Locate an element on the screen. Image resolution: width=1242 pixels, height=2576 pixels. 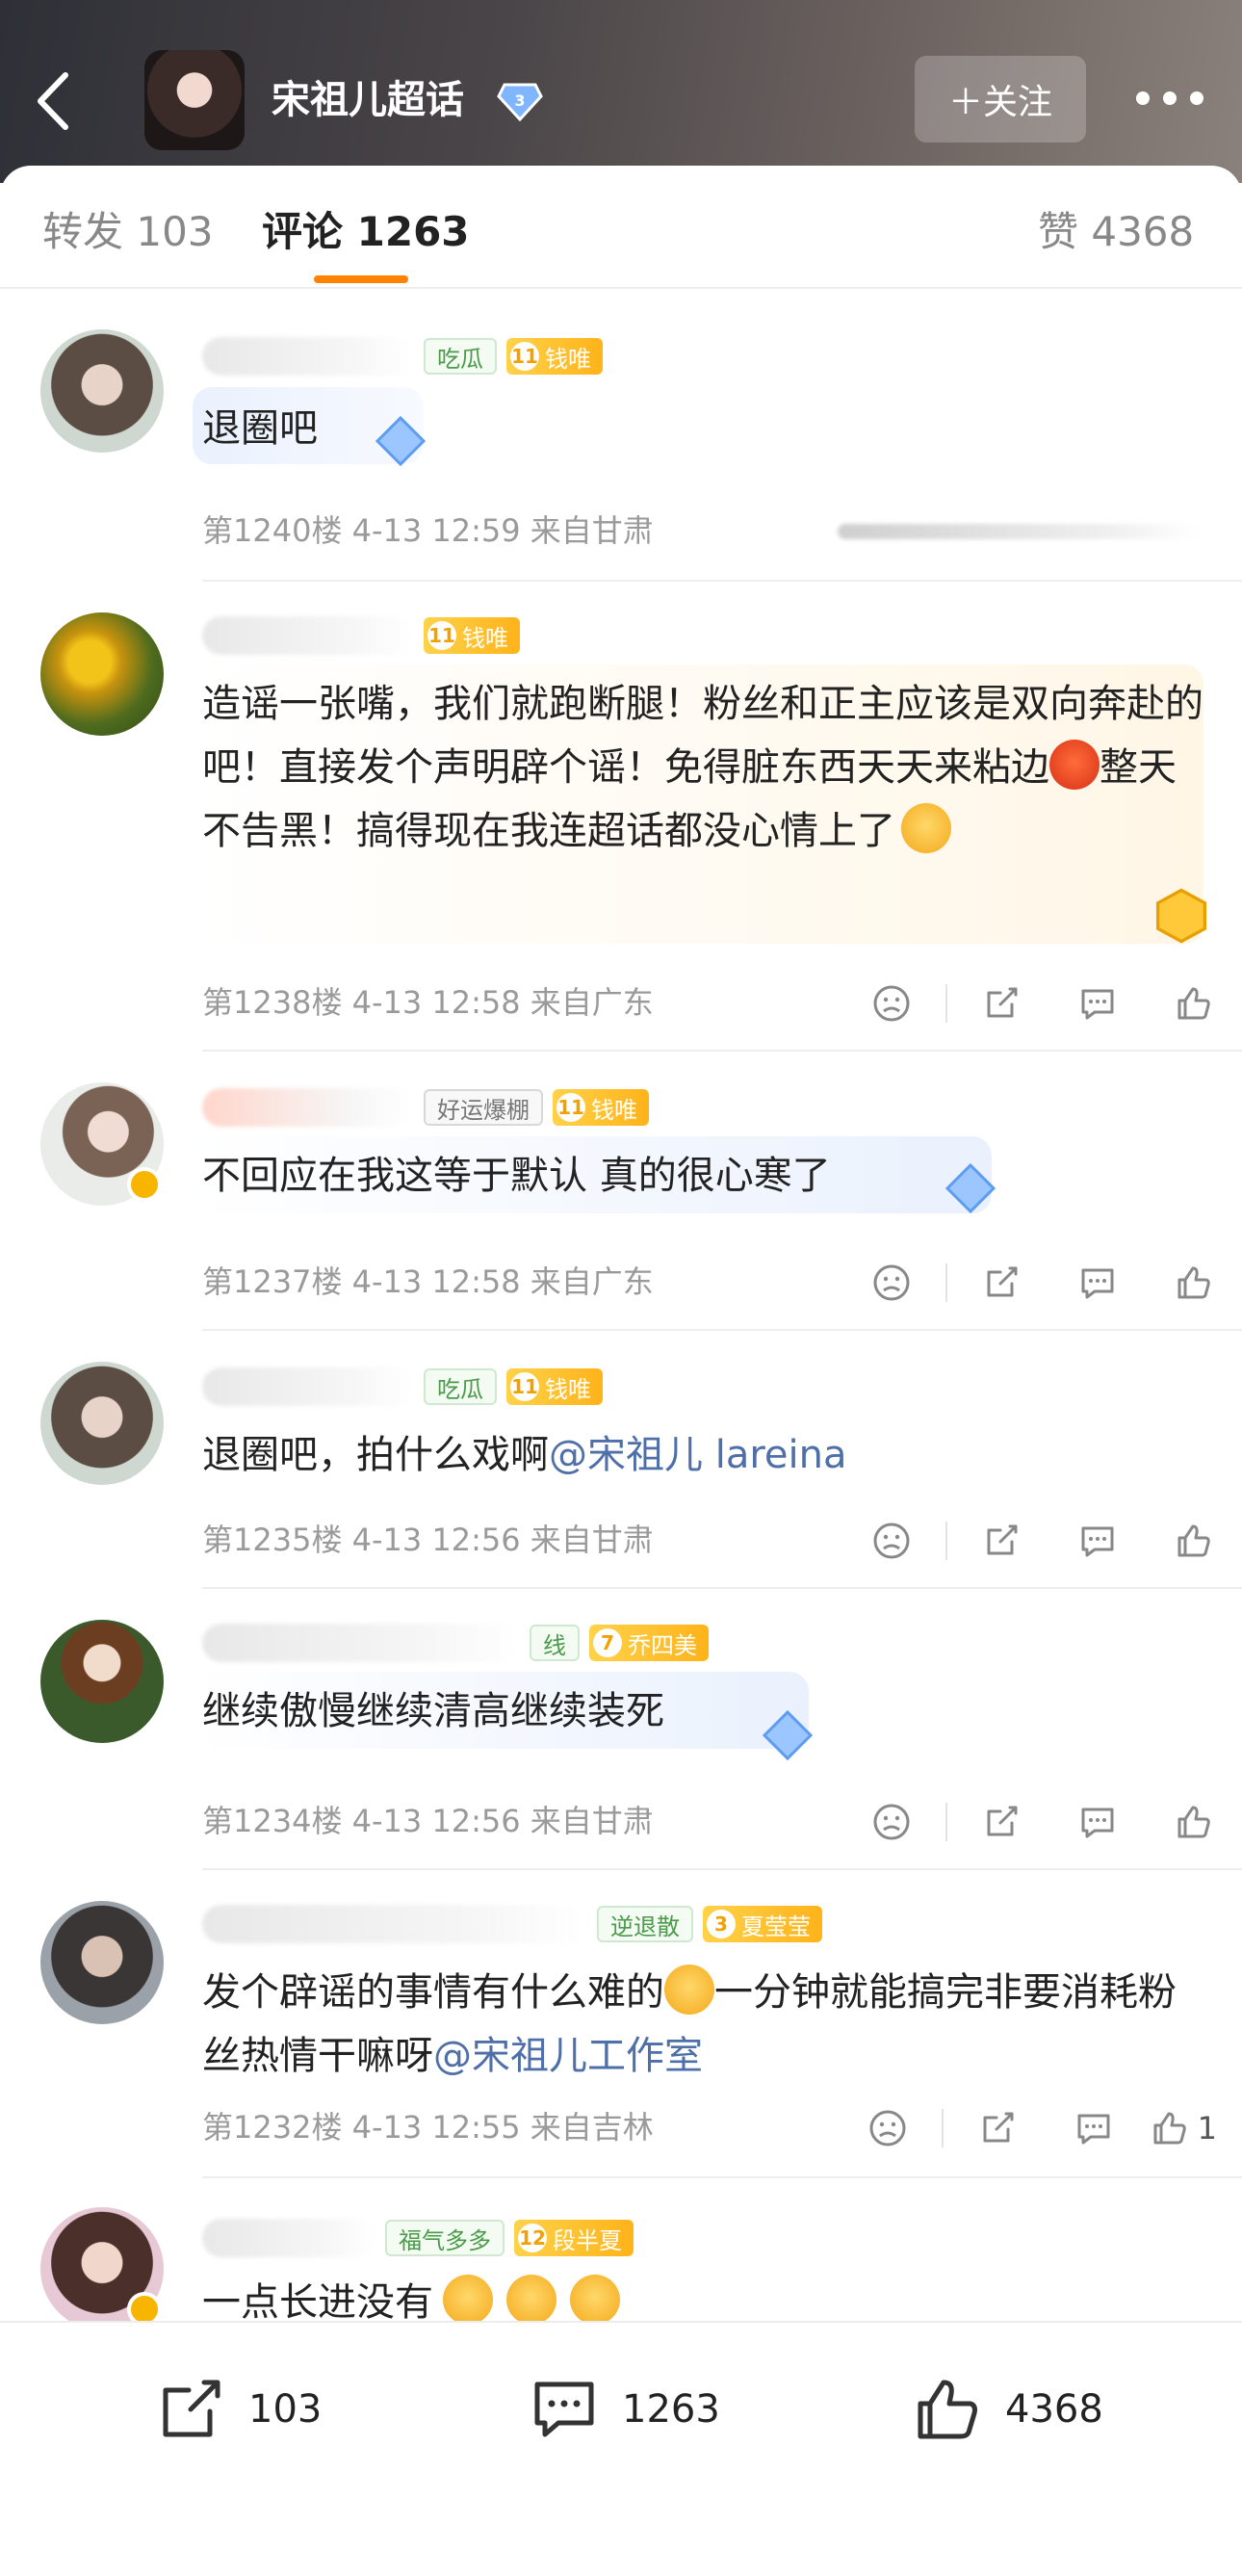
comment-meta: 第1237楼 4-13 12:58 来自广东 is located at coordinates (428, 1281).